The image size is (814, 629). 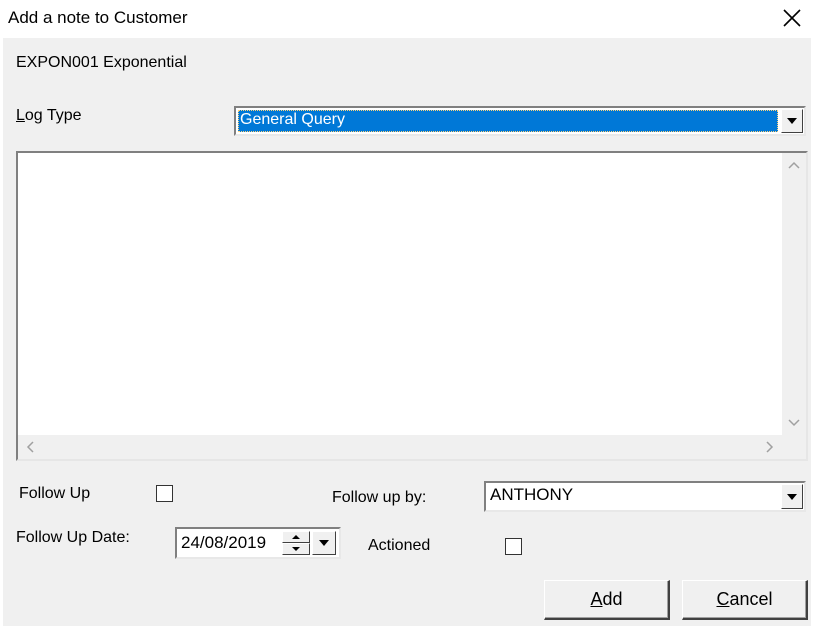 I want to click on date-spinner, so click(x=296, y=543).